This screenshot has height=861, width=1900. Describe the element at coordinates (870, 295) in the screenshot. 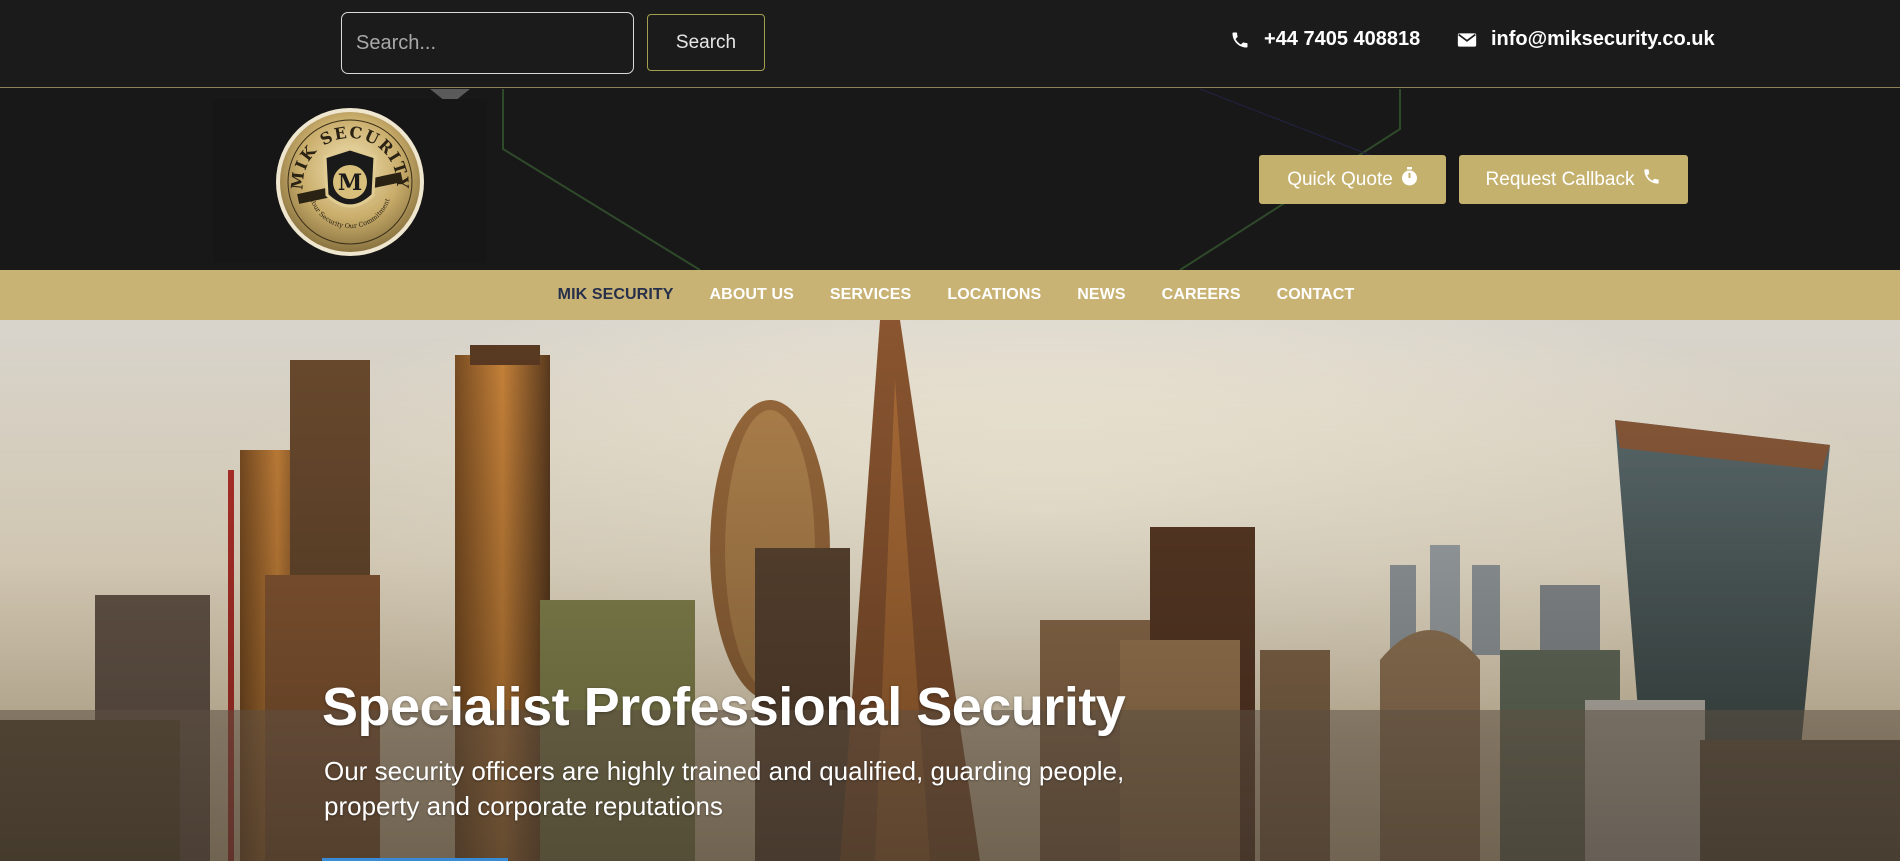

I see `nav-item-services: SERVICES` at that location.